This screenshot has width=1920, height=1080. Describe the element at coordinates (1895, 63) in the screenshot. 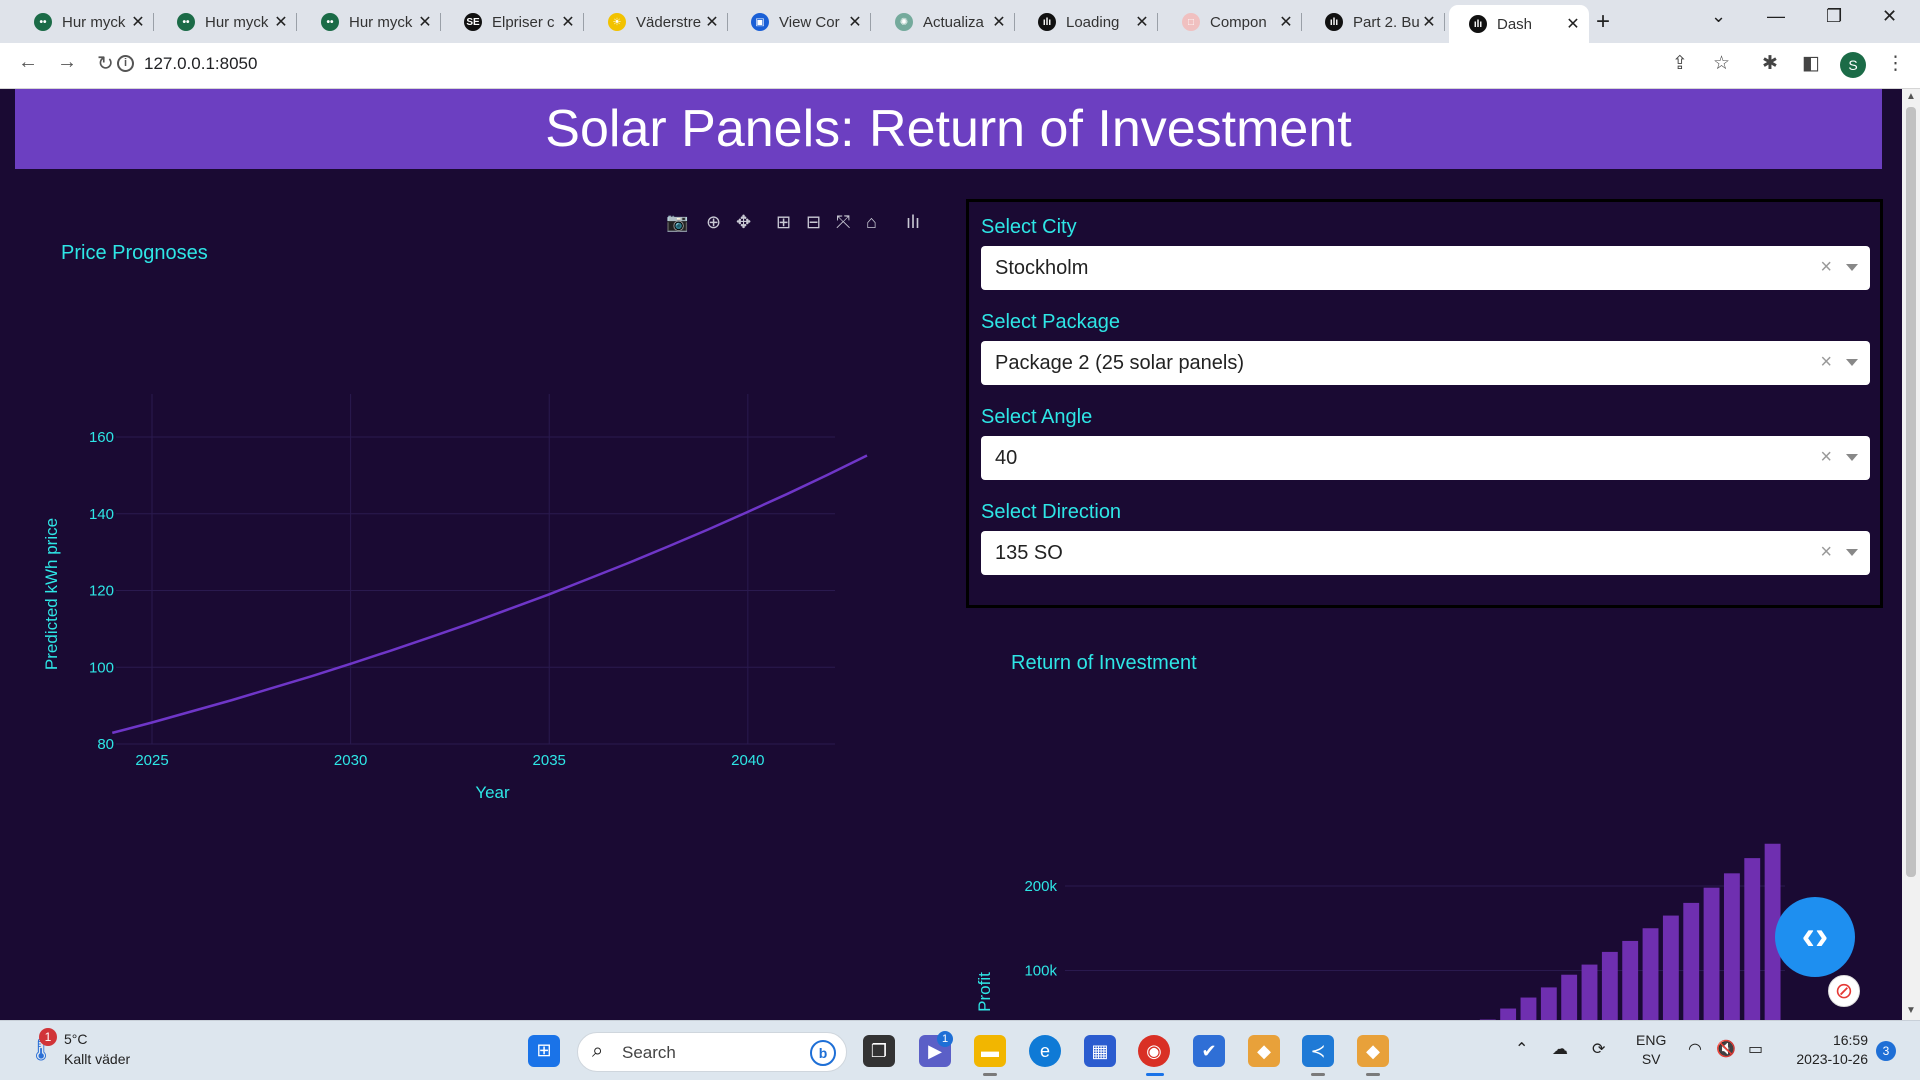

I see `browser-menu-icon: ⋮` at that location.